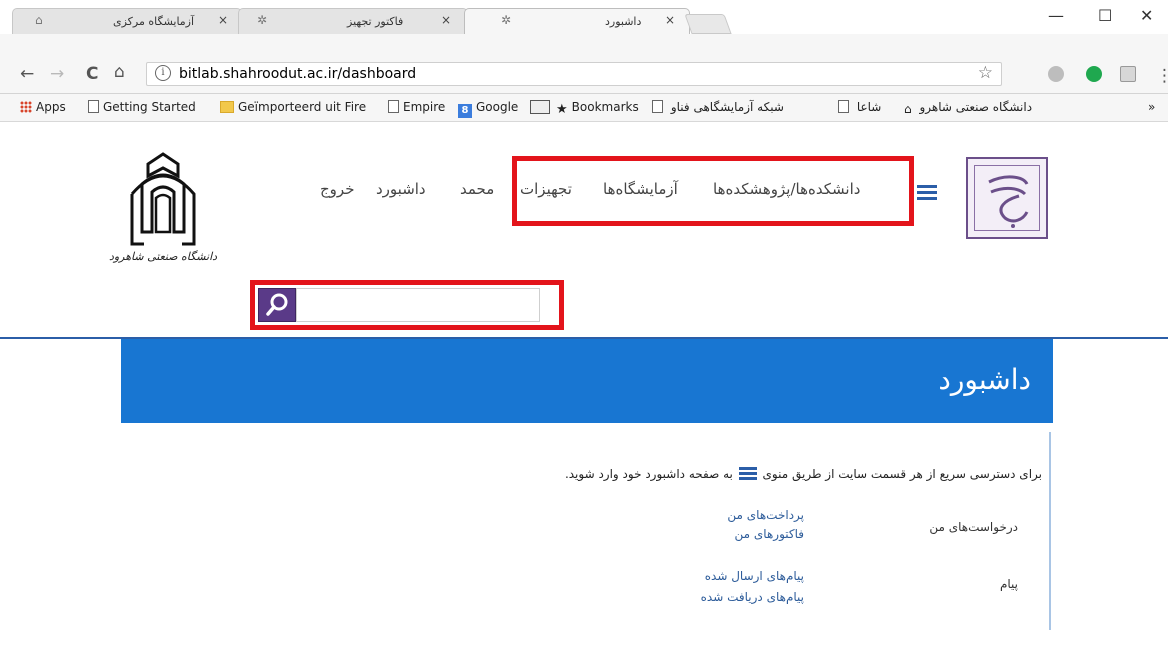  What do you see at coordinates (375, 21) in the screenshot?
I see `tab-title: فاکتور تجهیز` at bounding box center [375, 21].